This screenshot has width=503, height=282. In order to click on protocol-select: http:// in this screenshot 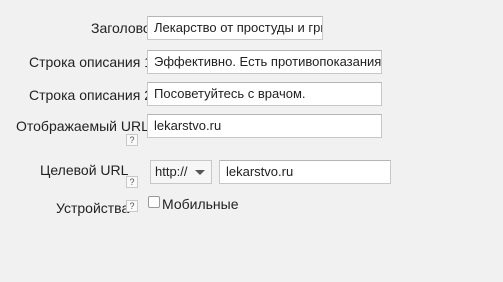, I will do `click(181, 172)`.